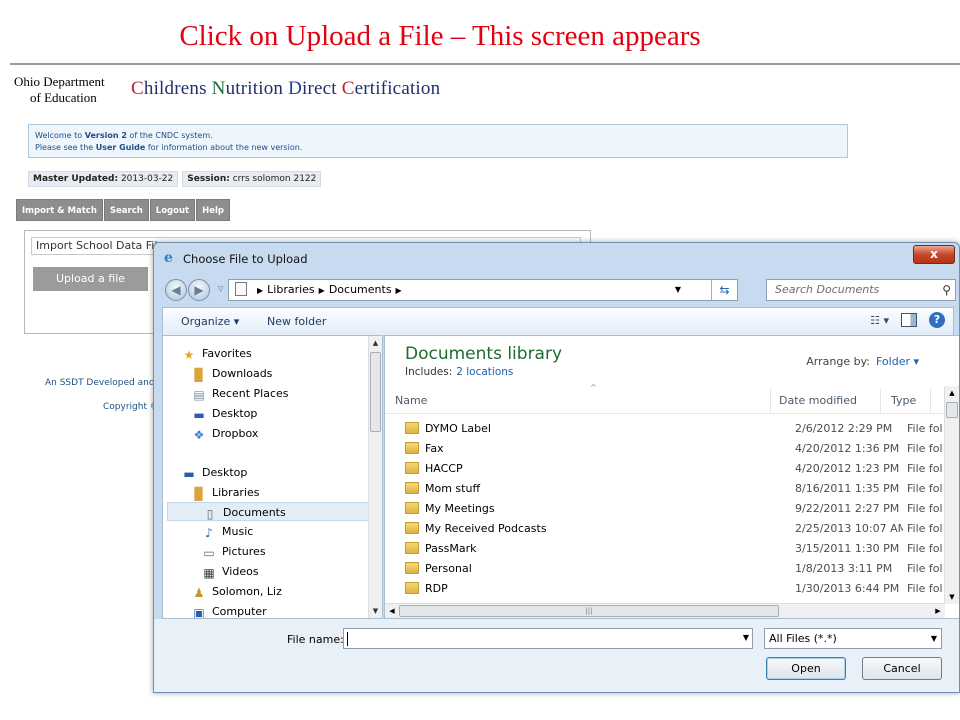 The image size is (960, 720). What do you see at coordinates (485, 64) in the screenshot?
I see `slide-divider` at bounding box center [485, 64].